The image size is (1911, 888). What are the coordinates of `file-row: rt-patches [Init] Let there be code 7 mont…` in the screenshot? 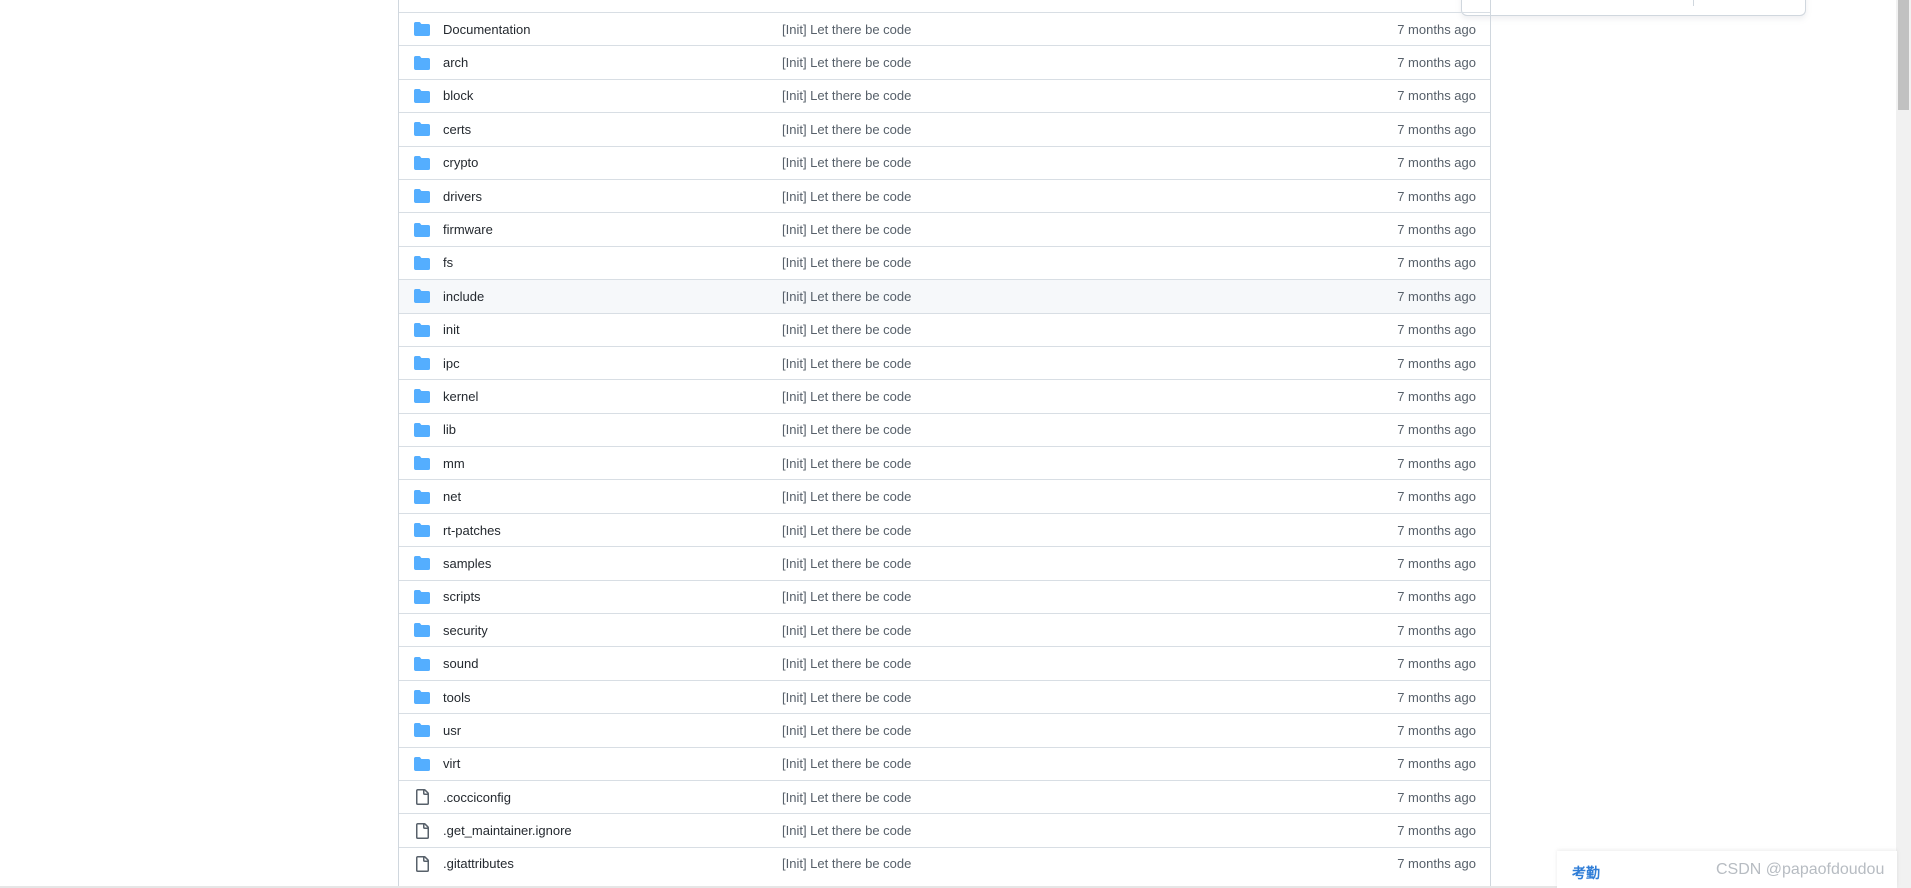 It's located at (944, 529).